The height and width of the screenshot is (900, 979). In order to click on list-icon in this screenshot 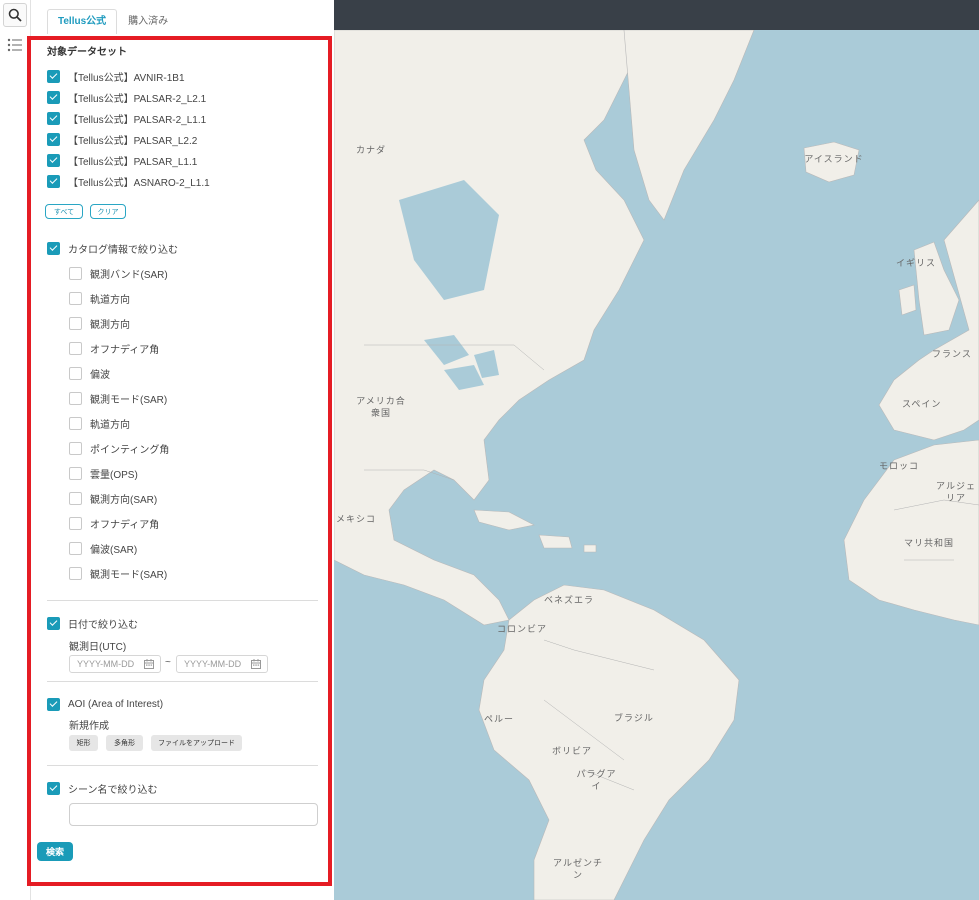, I will do `click(15, 45)`.